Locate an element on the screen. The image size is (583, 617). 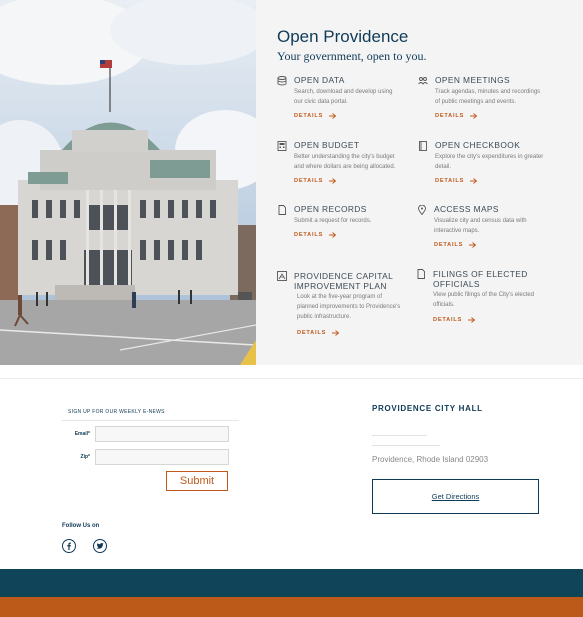
map-pin-icon is located at coordinates (422, 210).